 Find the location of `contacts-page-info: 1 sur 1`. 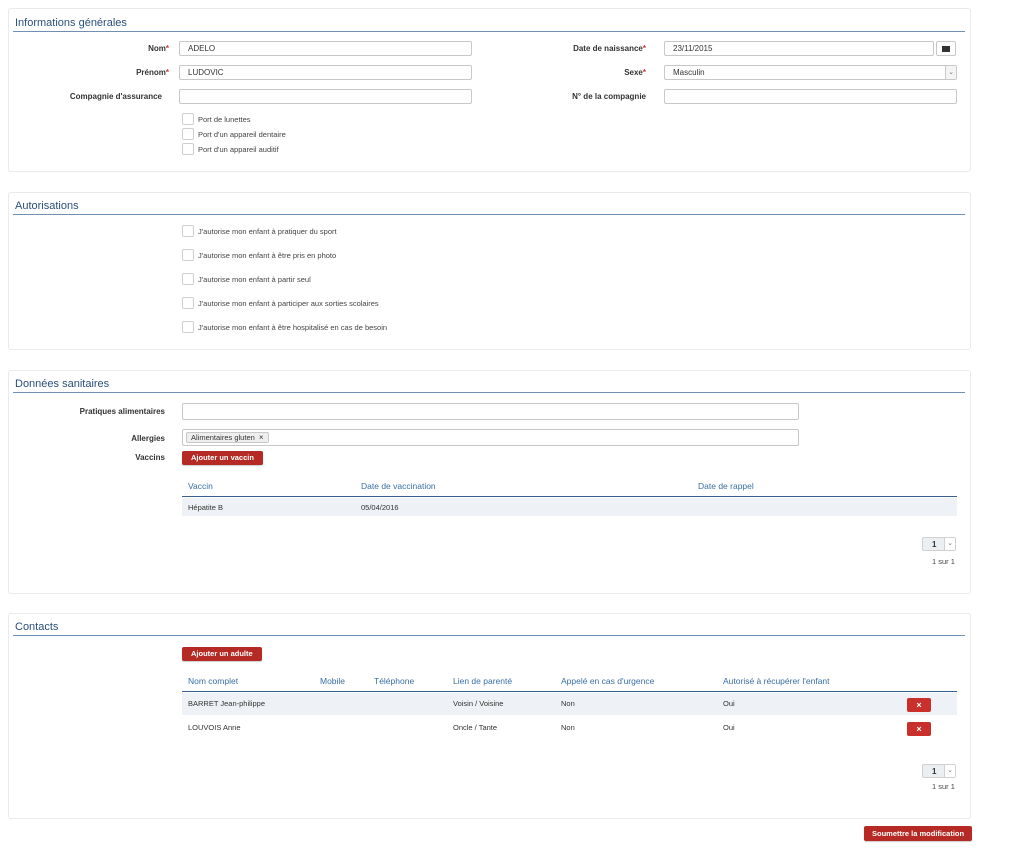

contacts-page-info: 1 sur 1 is located at coordinates (943, 786).